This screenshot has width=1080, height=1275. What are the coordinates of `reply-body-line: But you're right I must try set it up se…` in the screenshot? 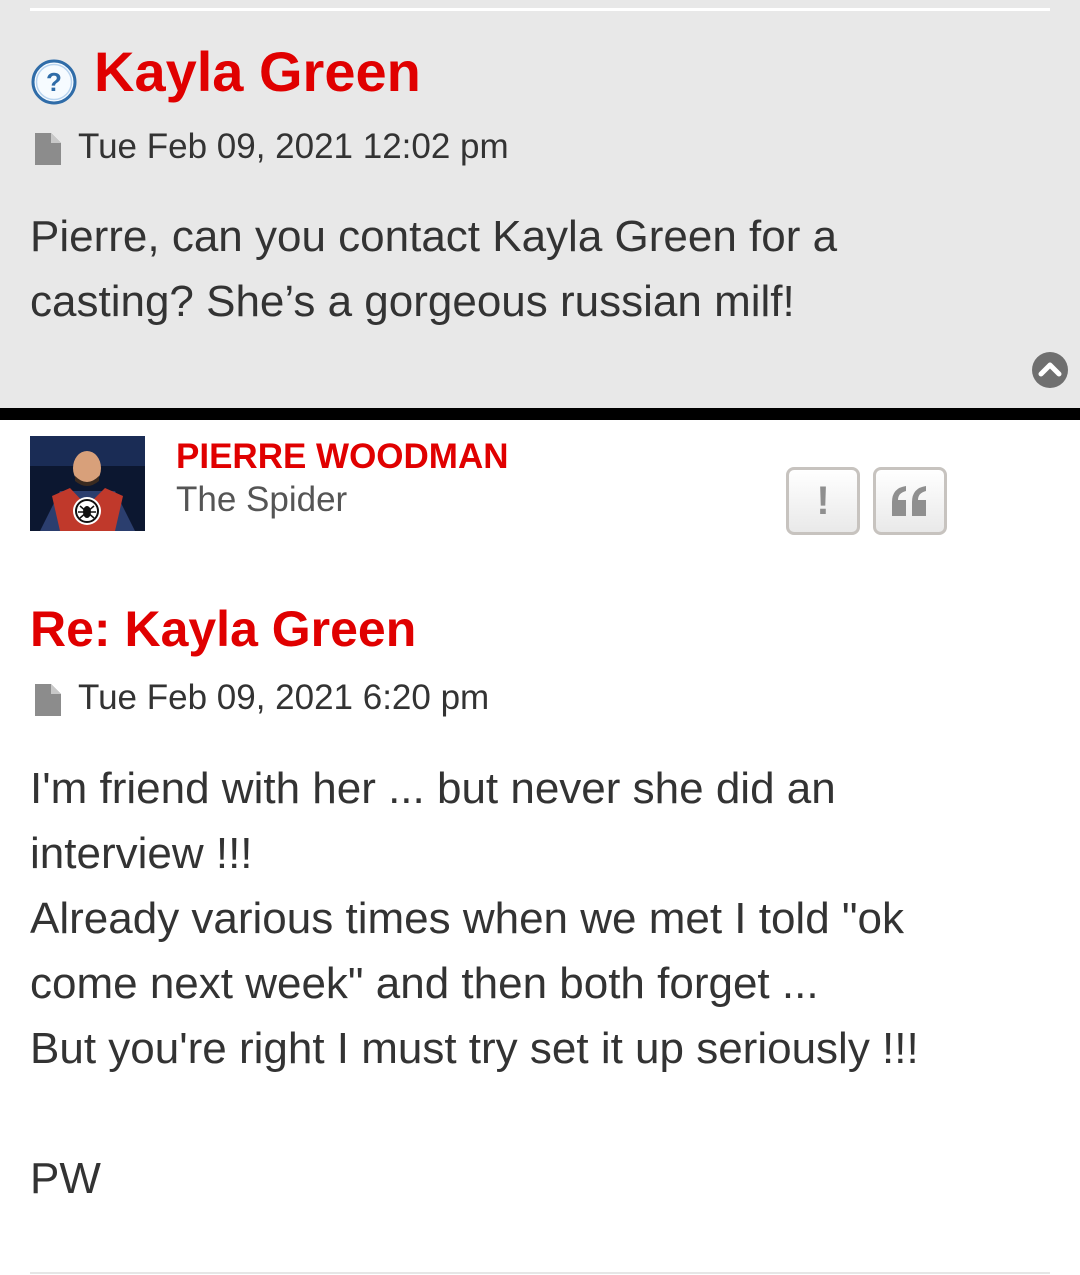 It's located at (474, 1048).